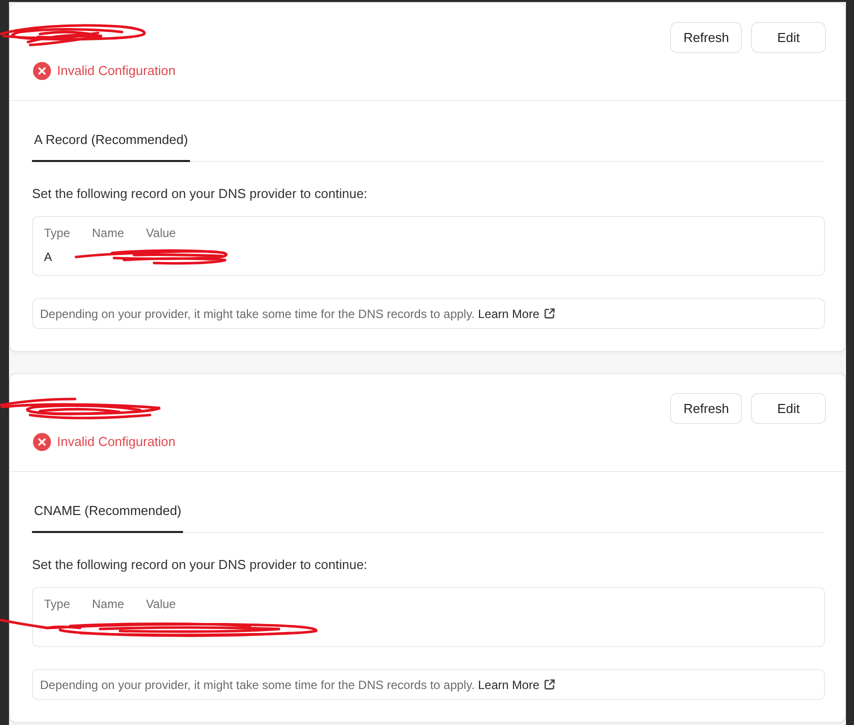 Image resolution: width=854 pixels, height=725 pixels. Describe the element at coordinates (111, 146) in the screenshot. I see `record-tab: A Record (Recommended)` at that location.